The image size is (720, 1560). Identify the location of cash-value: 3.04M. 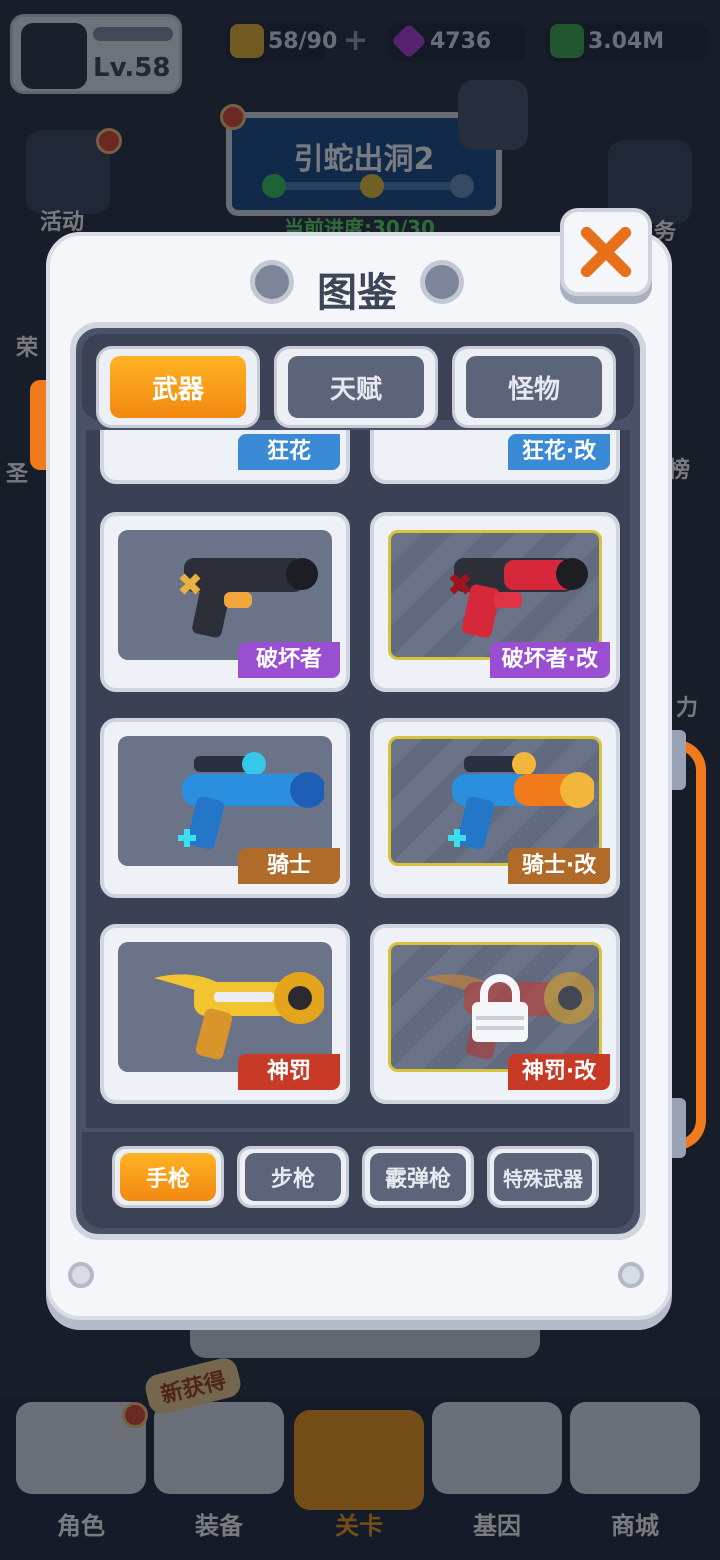
(626, 41).